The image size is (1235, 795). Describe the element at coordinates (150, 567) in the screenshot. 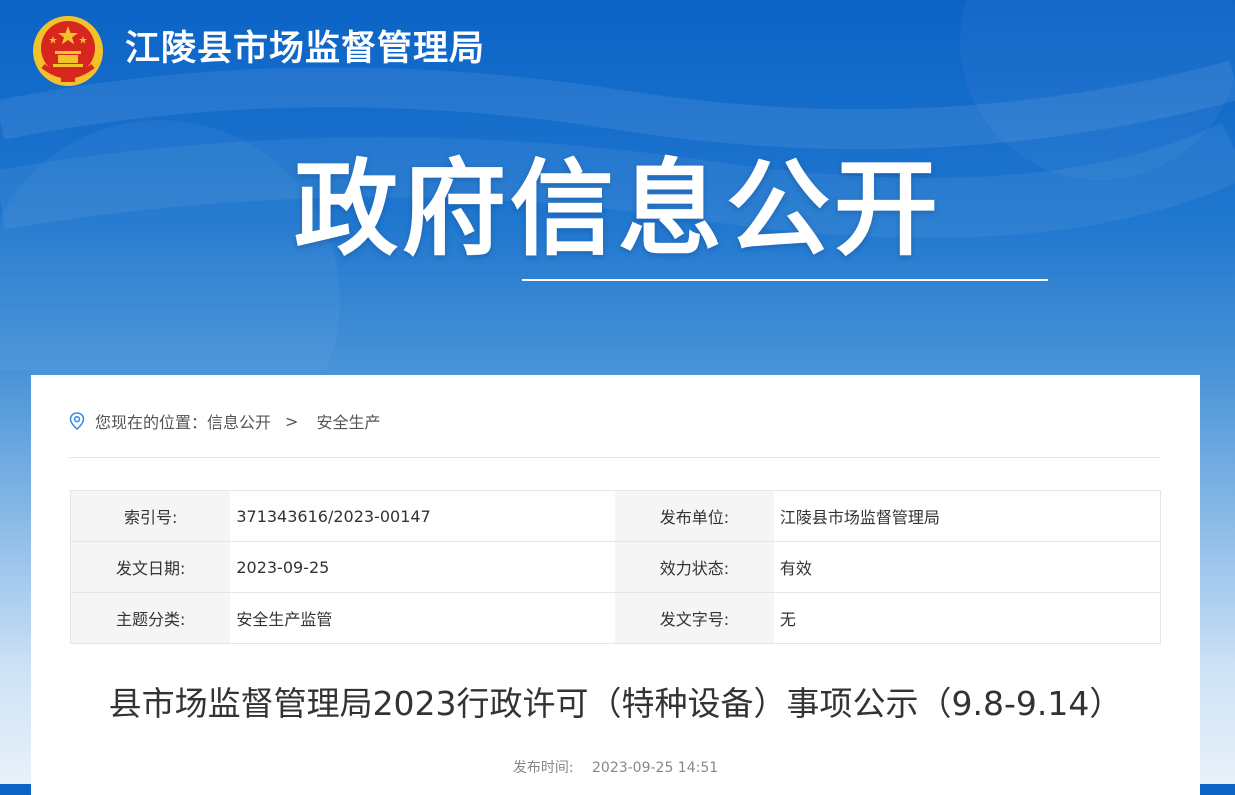

I see `issue-date-label: 发文日期:` at that location.